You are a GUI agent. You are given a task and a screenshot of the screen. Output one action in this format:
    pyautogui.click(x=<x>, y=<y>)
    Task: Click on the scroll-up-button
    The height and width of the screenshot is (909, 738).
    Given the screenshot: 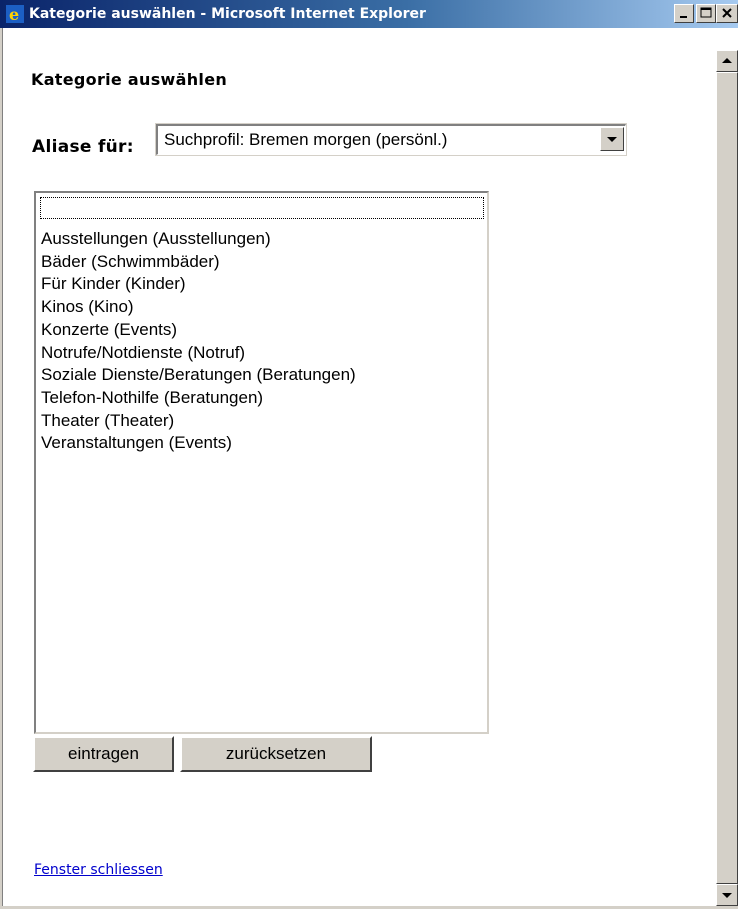 What is the action you would take?
    pyautogui.click(x=727, y=61)
    